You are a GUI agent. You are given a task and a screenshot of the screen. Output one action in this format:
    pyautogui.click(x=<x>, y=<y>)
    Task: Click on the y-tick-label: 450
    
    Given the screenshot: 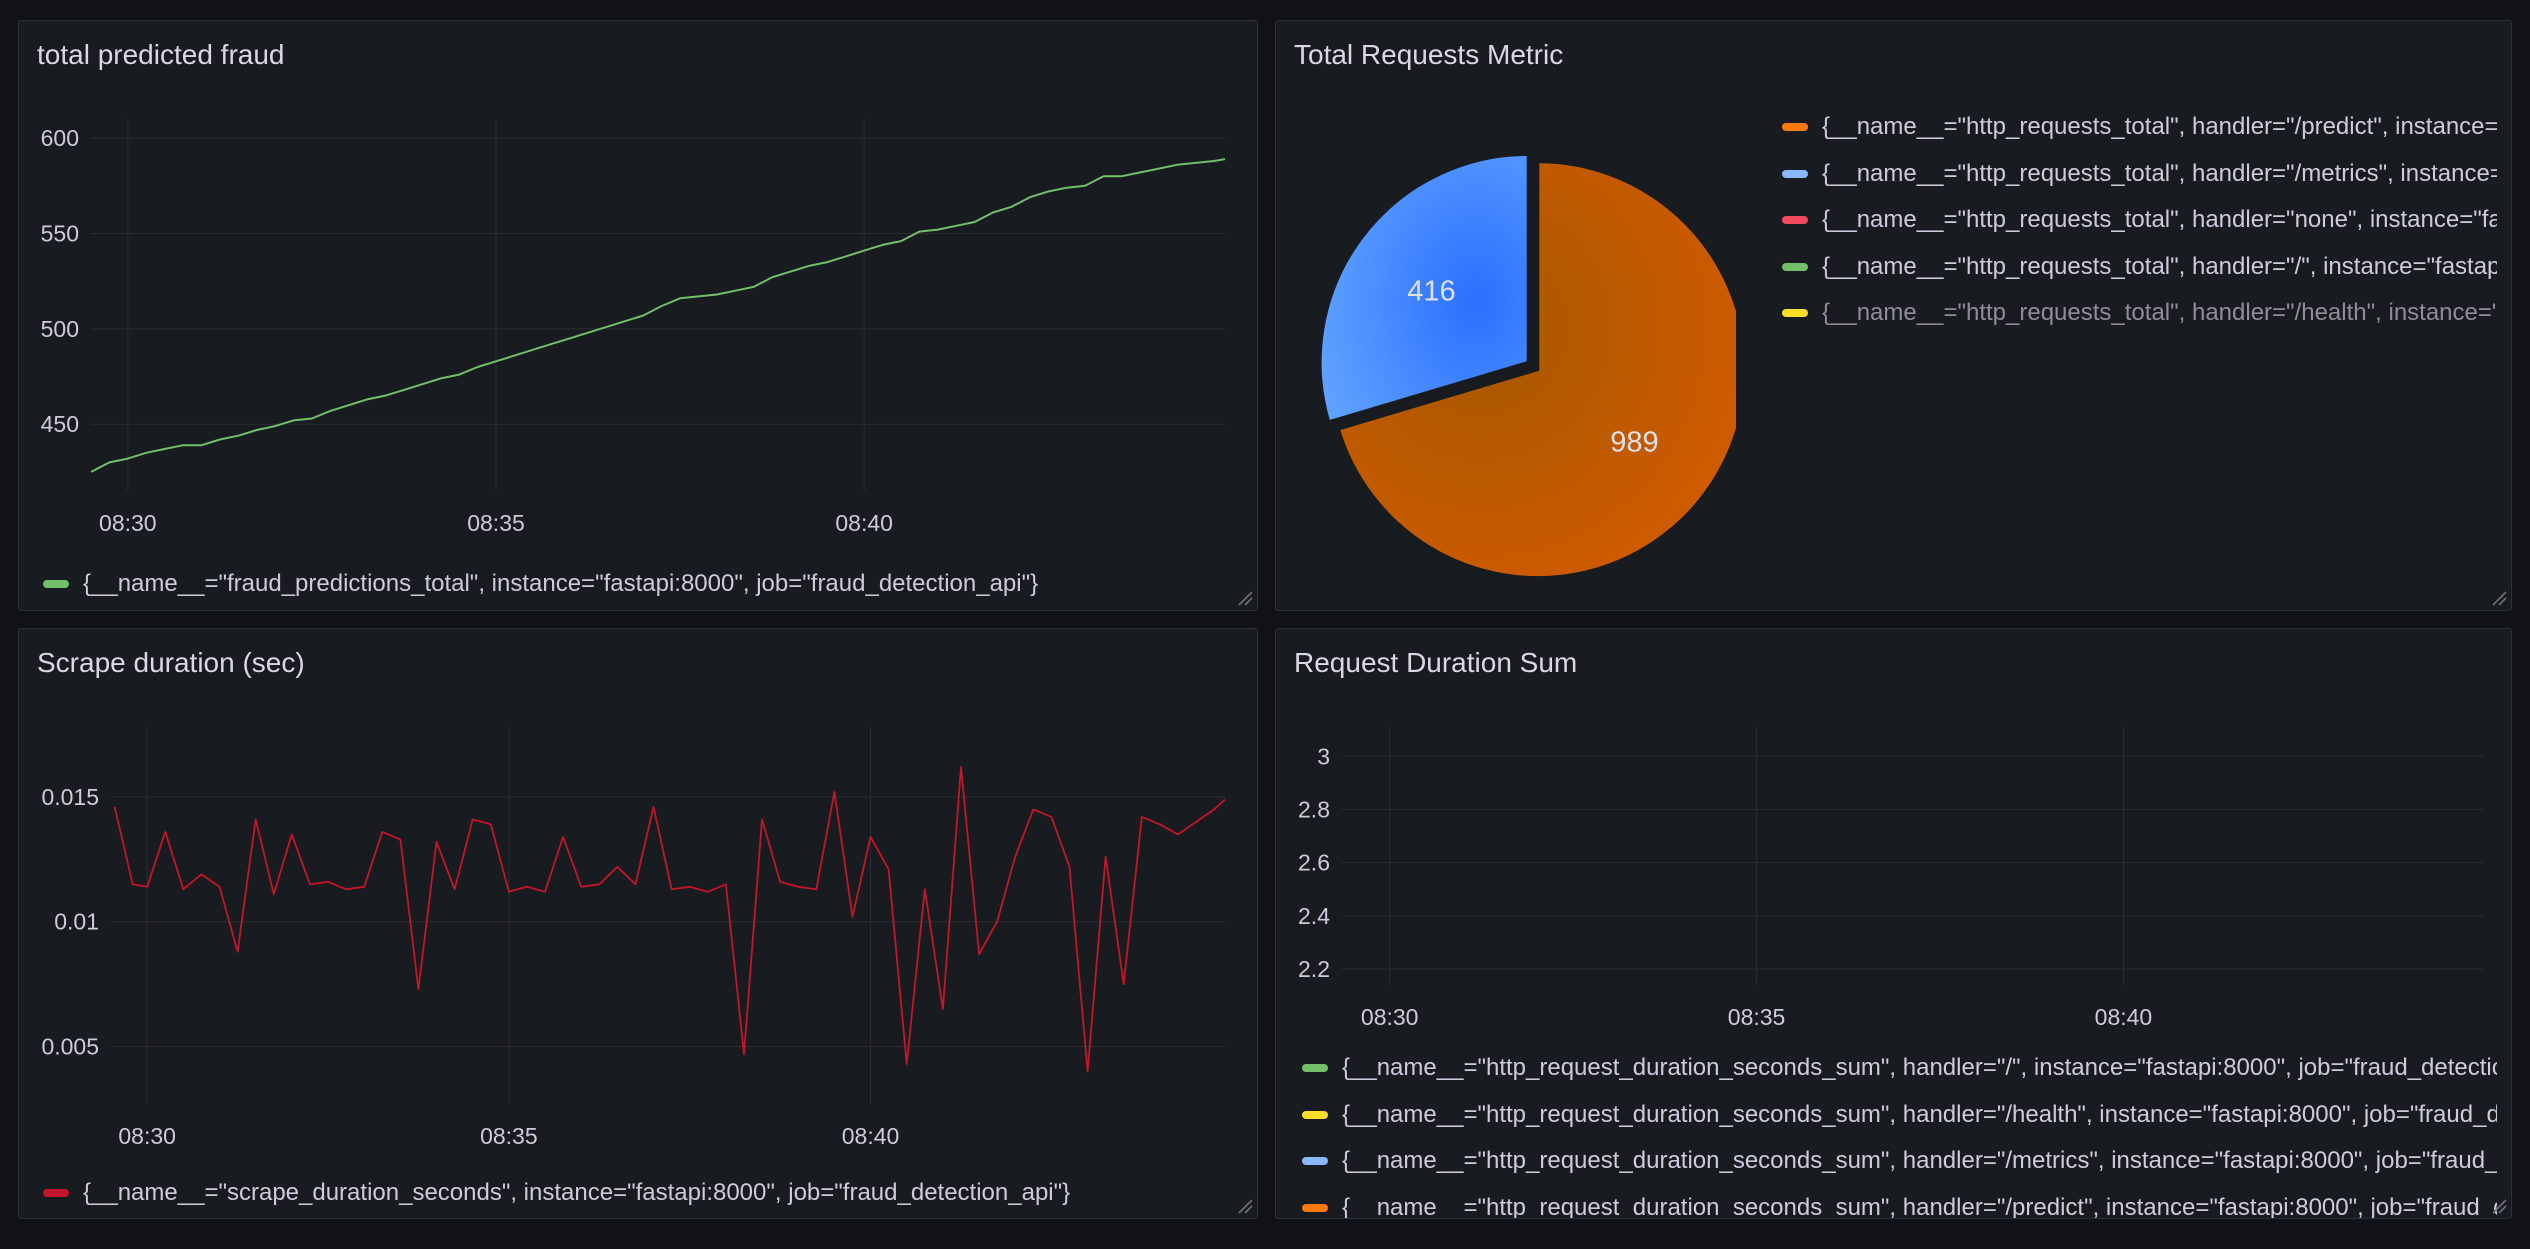 What is the action you would take?
    pyautogui.click(x=60, y=424)
    